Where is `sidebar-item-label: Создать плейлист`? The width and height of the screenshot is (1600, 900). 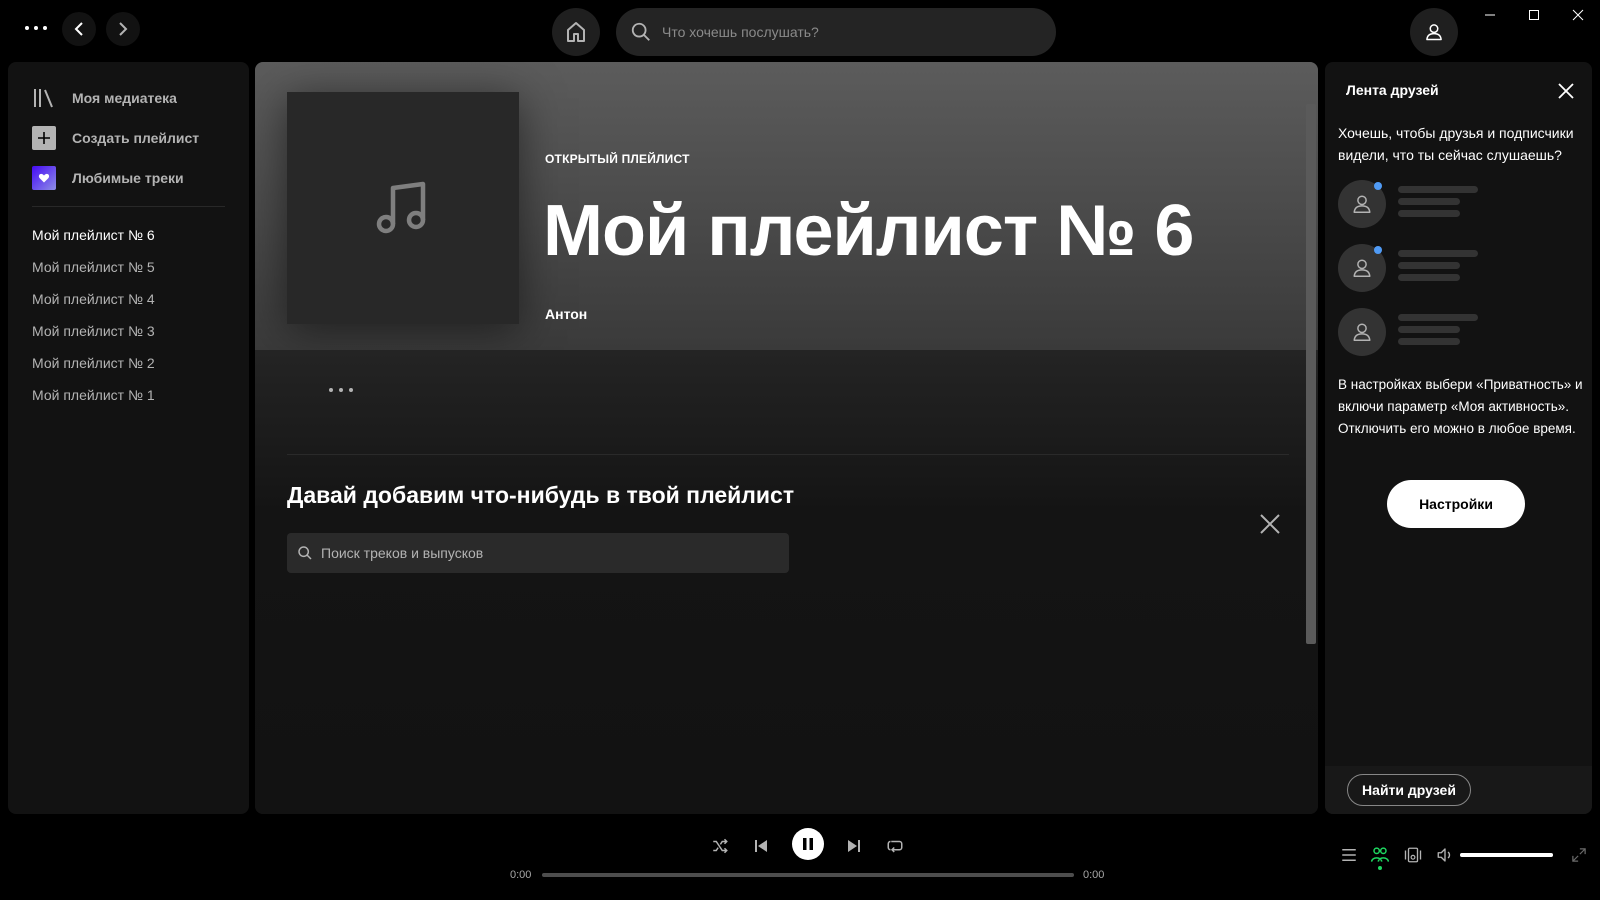
sidebar-item-label: Создать плейлист is located at coordinates (136, 138).